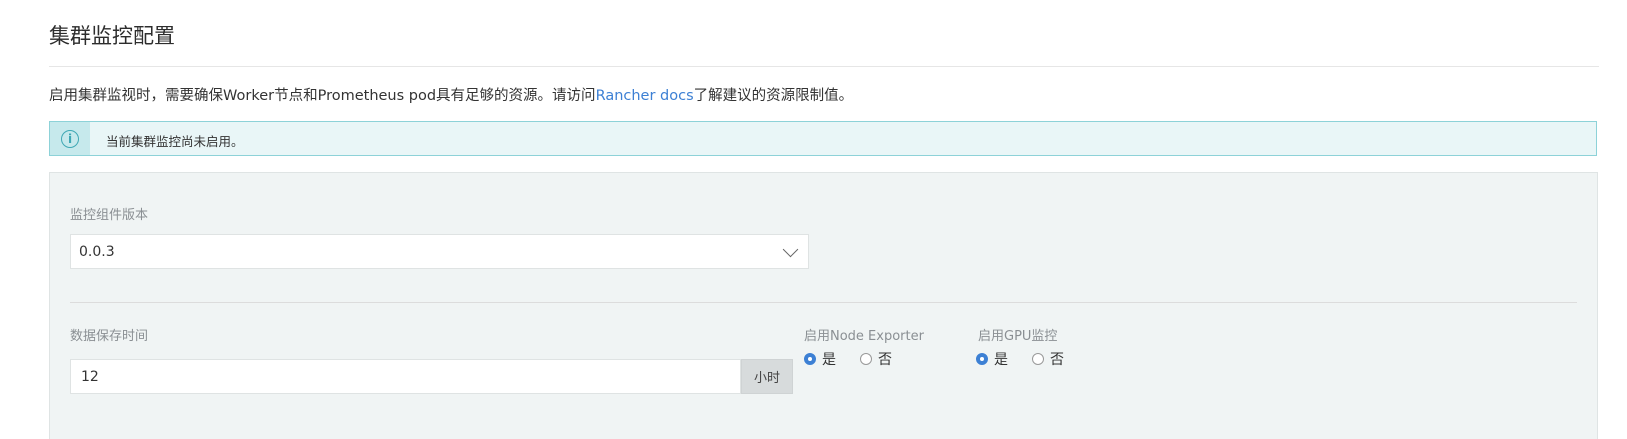  I want to click on description-text-suffix: 了解建议的资源限制值。, so click(773, 96).